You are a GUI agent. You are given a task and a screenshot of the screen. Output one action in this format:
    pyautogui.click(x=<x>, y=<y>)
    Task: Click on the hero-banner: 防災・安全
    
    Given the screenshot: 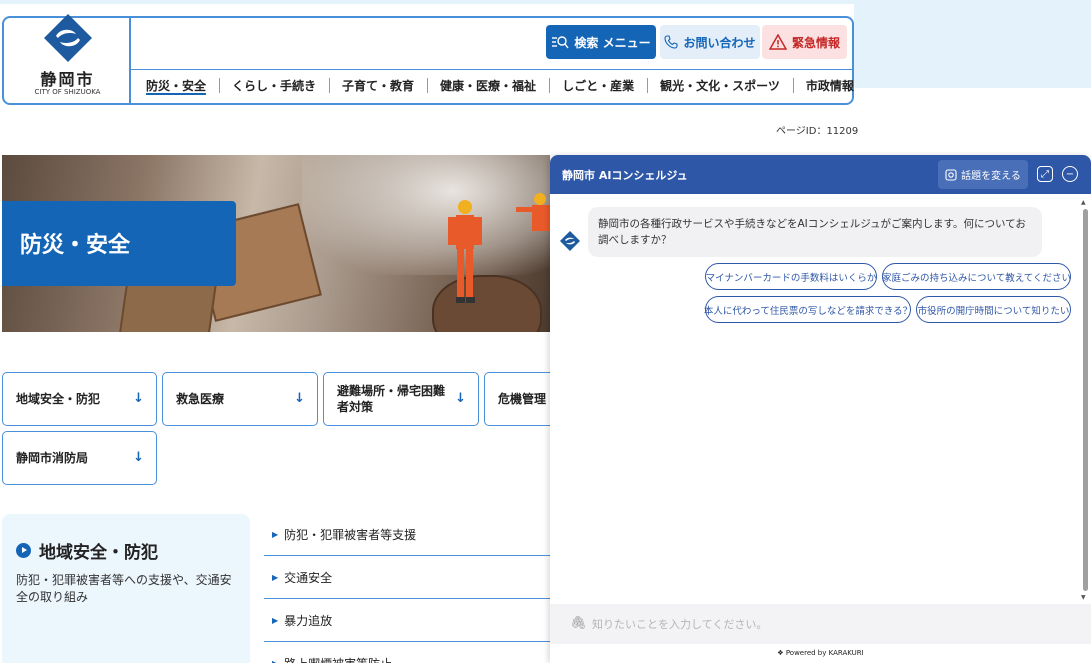 What is the action you would take?
    pyautogui.click(x=276, y=243)
    